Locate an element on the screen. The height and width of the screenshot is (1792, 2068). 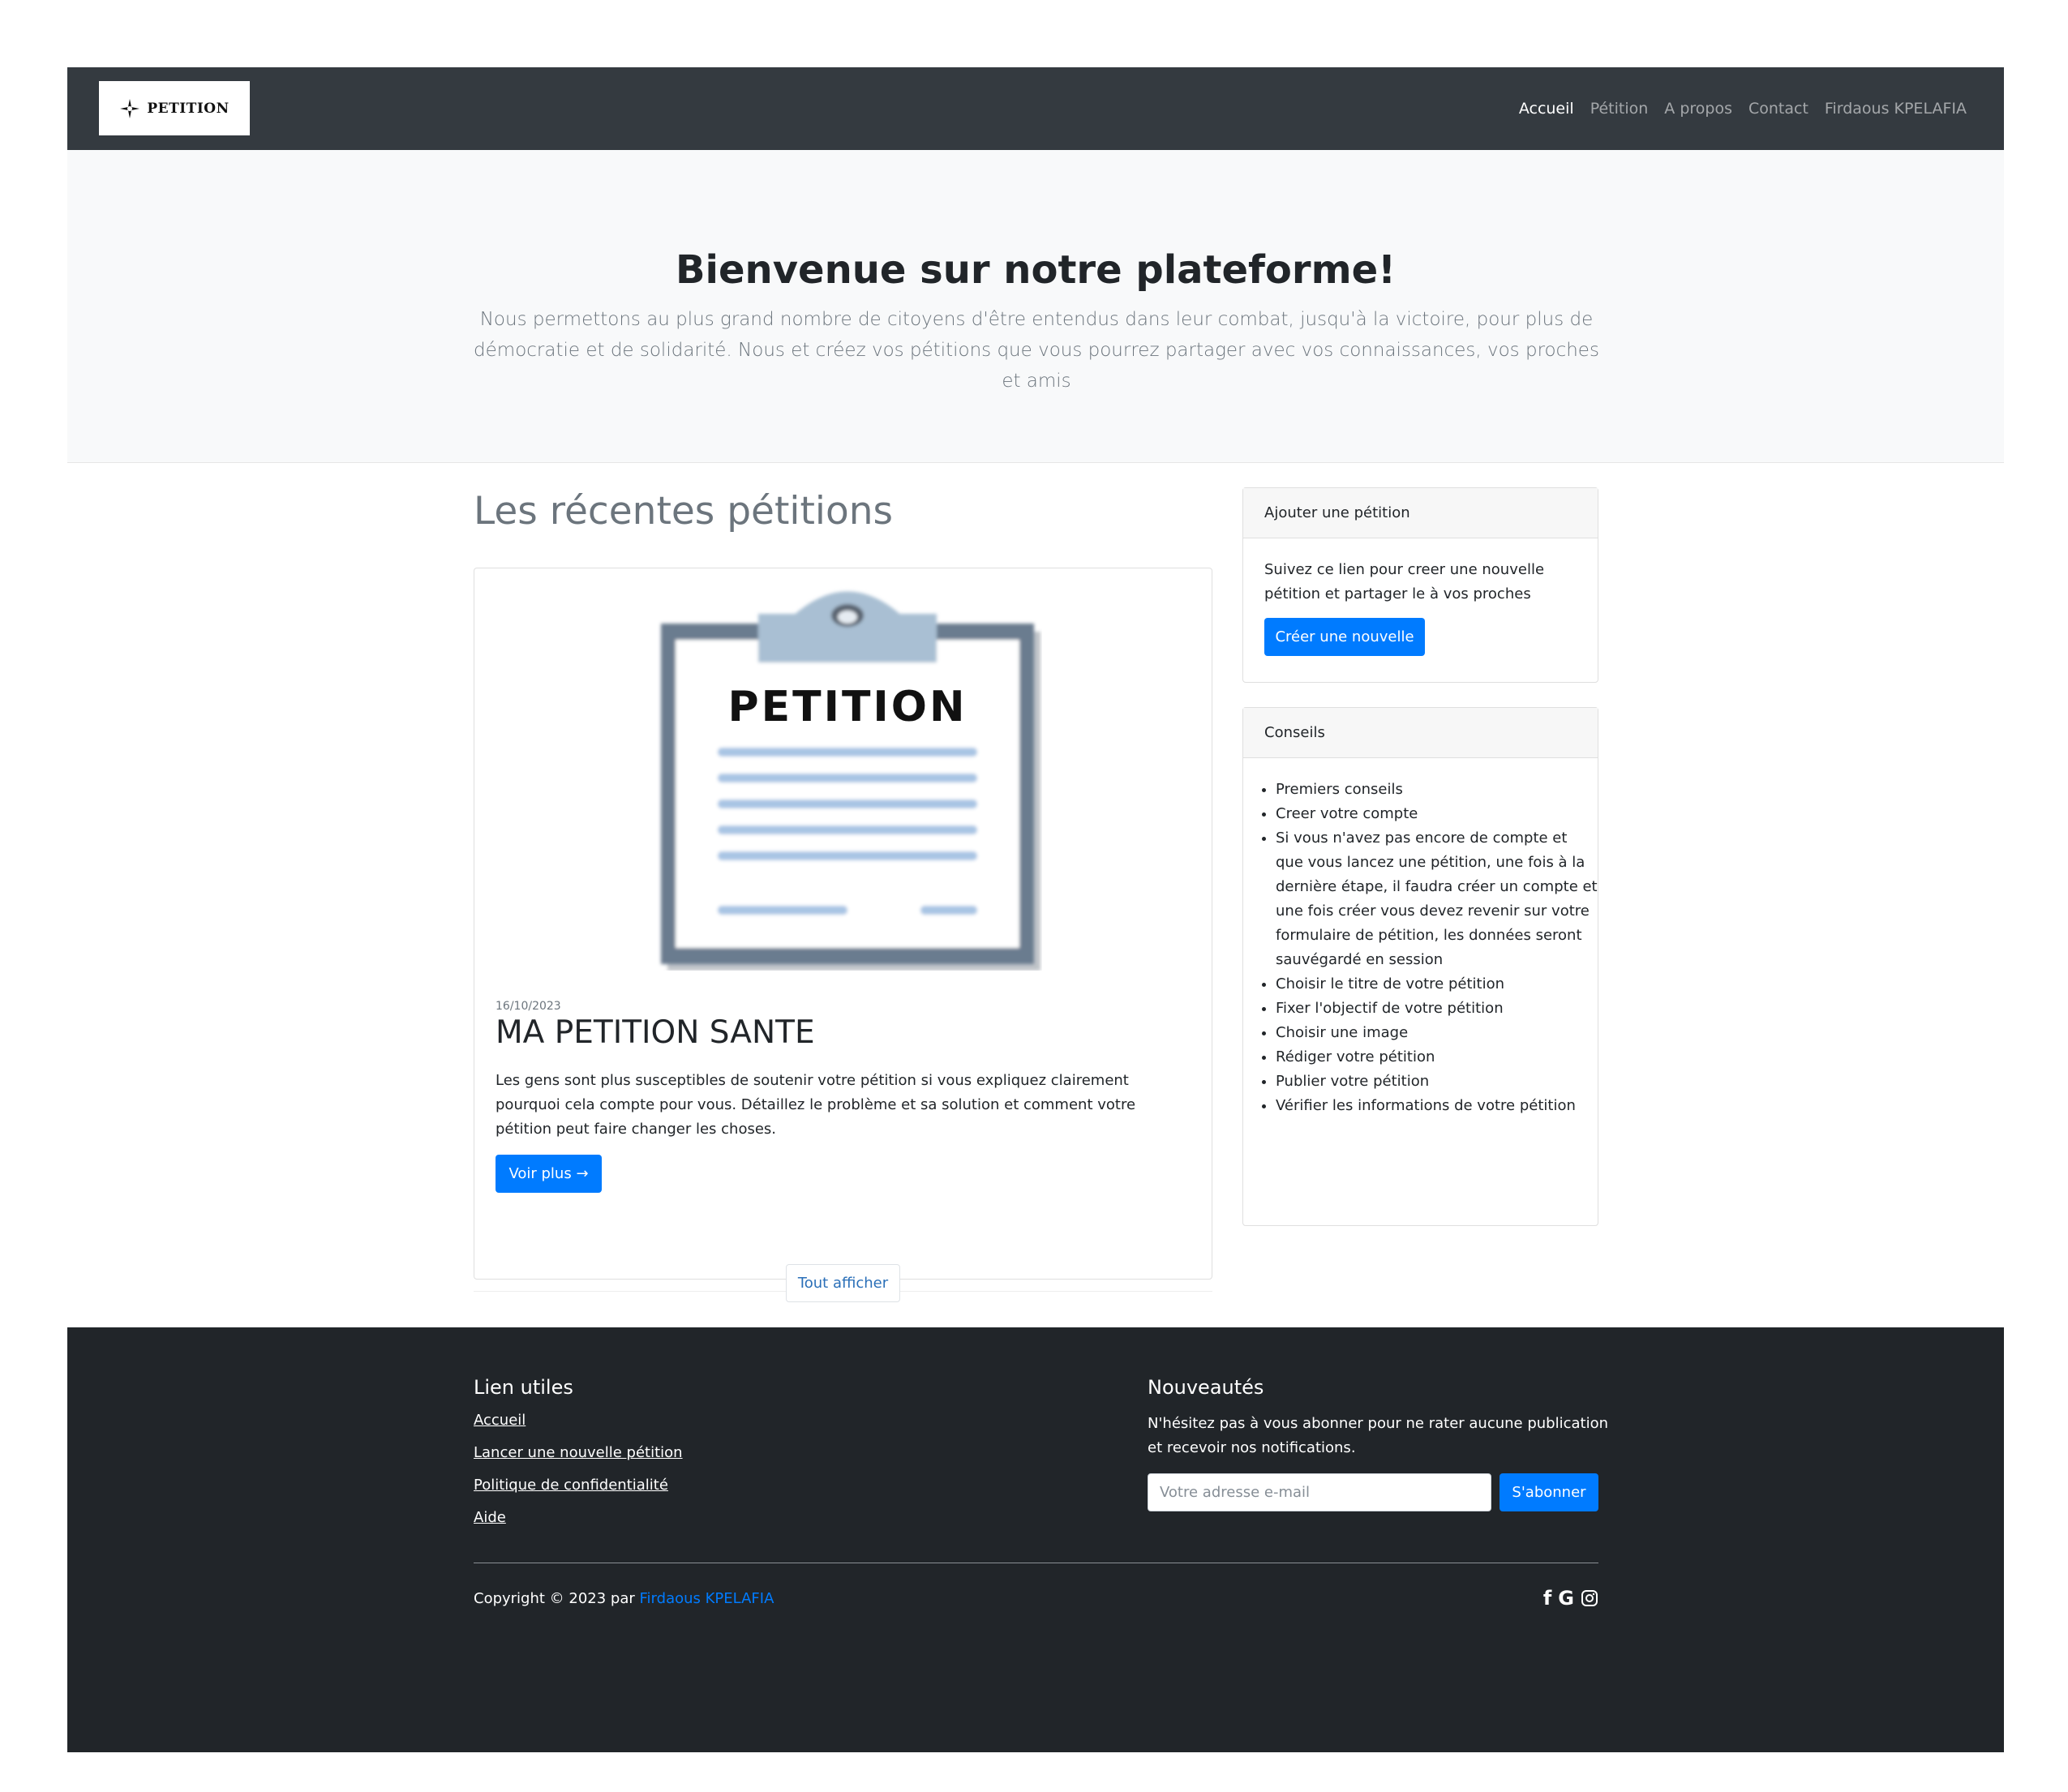
facebook-icon: f is located at coordinates (1547, 1598).